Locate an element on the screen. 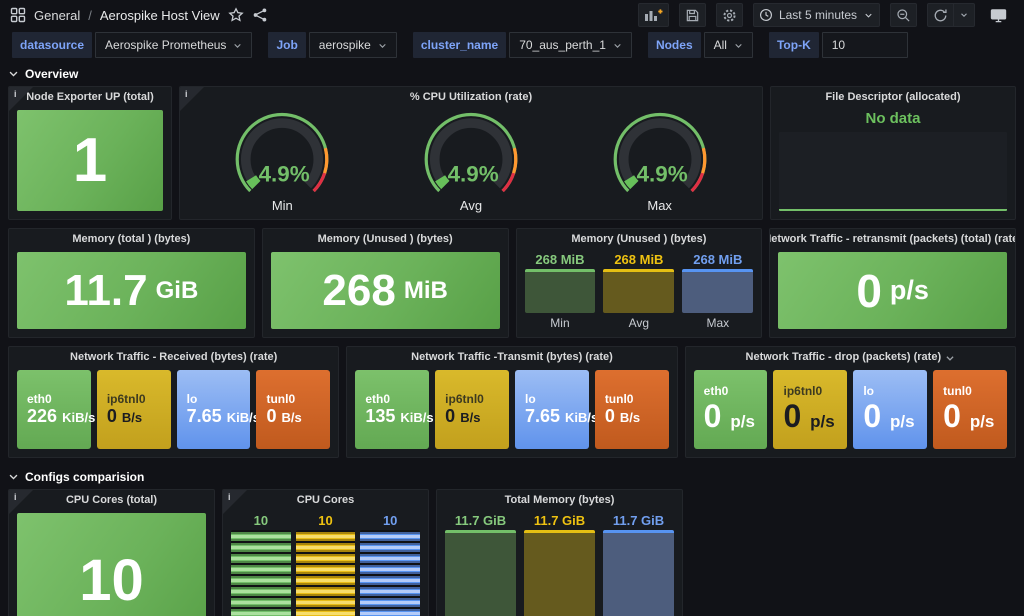  breadcrumb-root: General is located at coordinates (57, 15).